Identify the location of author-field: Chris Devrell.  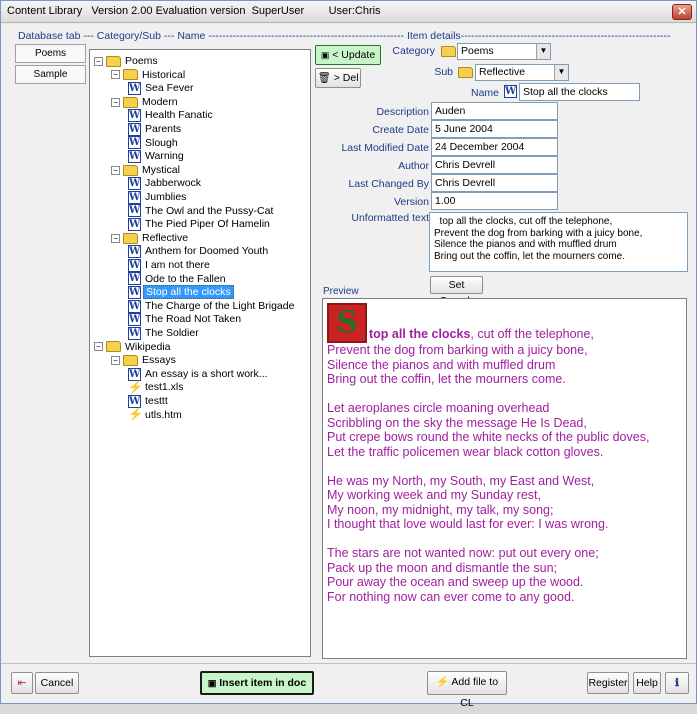
(494, 165).